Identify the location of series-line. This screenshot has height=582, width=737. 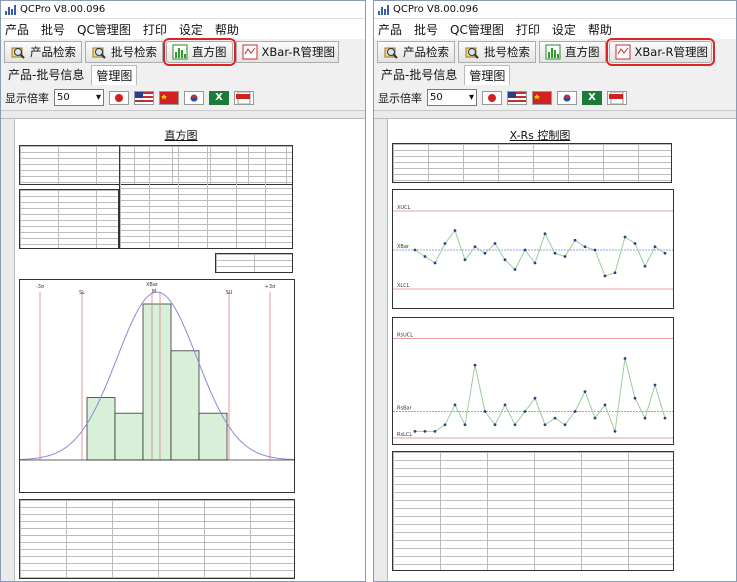
(540, 253).